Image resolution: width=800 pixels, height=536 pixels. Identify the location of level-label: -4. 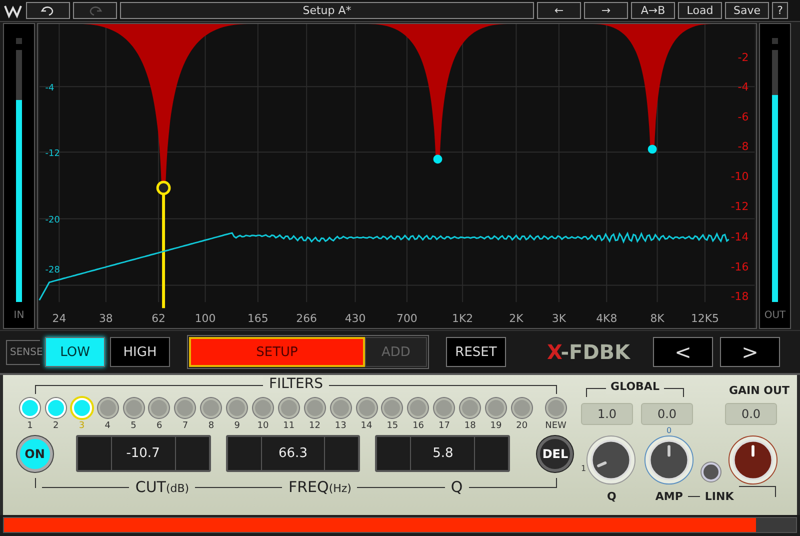
(49, 89).